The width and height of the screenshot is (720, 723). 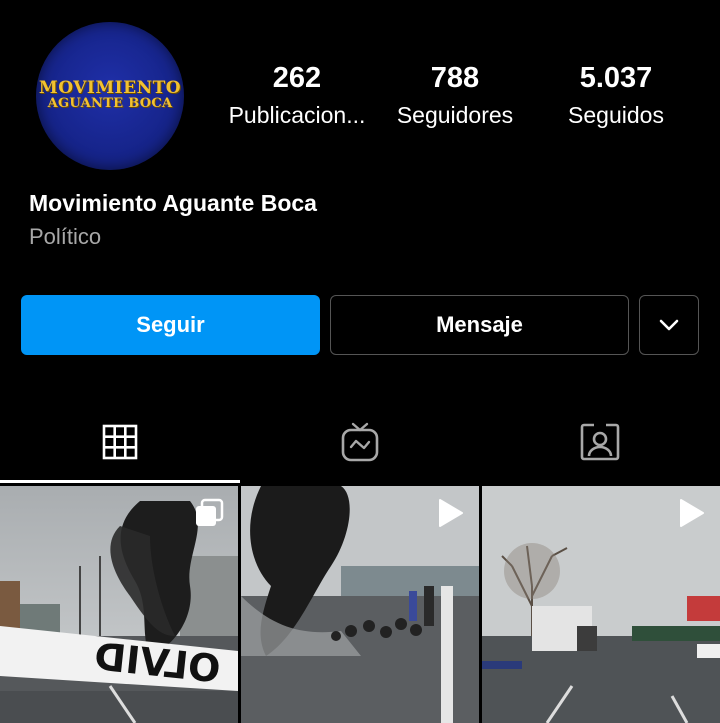 I want to click on tab-tagged, so click(x=600, y=442).